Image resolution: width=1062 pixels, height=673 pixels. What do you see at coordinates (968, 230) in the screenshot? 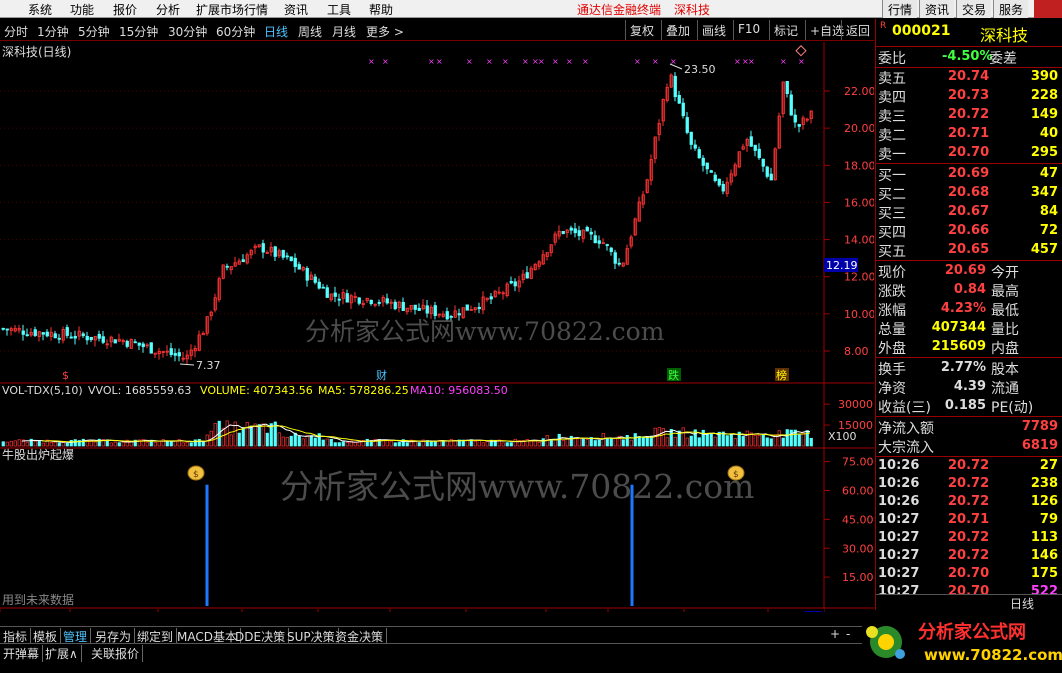
I see `bid-price: 20.66` at bounding box center [968, 230].